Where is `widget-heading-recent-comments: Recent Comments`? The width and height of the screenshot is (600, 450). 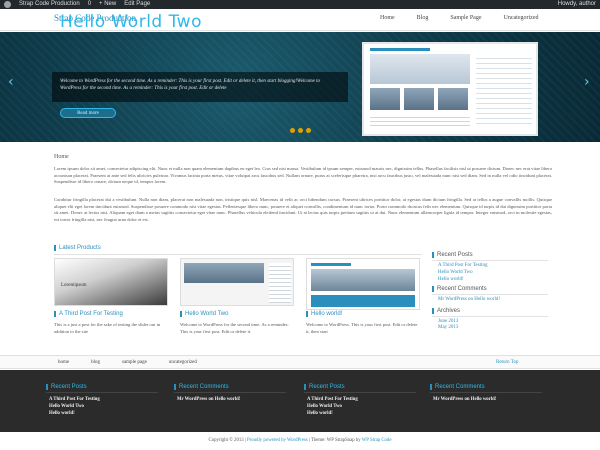 widget-heading-recent-comments: Recent Comments is located at coordinates (459, 289).